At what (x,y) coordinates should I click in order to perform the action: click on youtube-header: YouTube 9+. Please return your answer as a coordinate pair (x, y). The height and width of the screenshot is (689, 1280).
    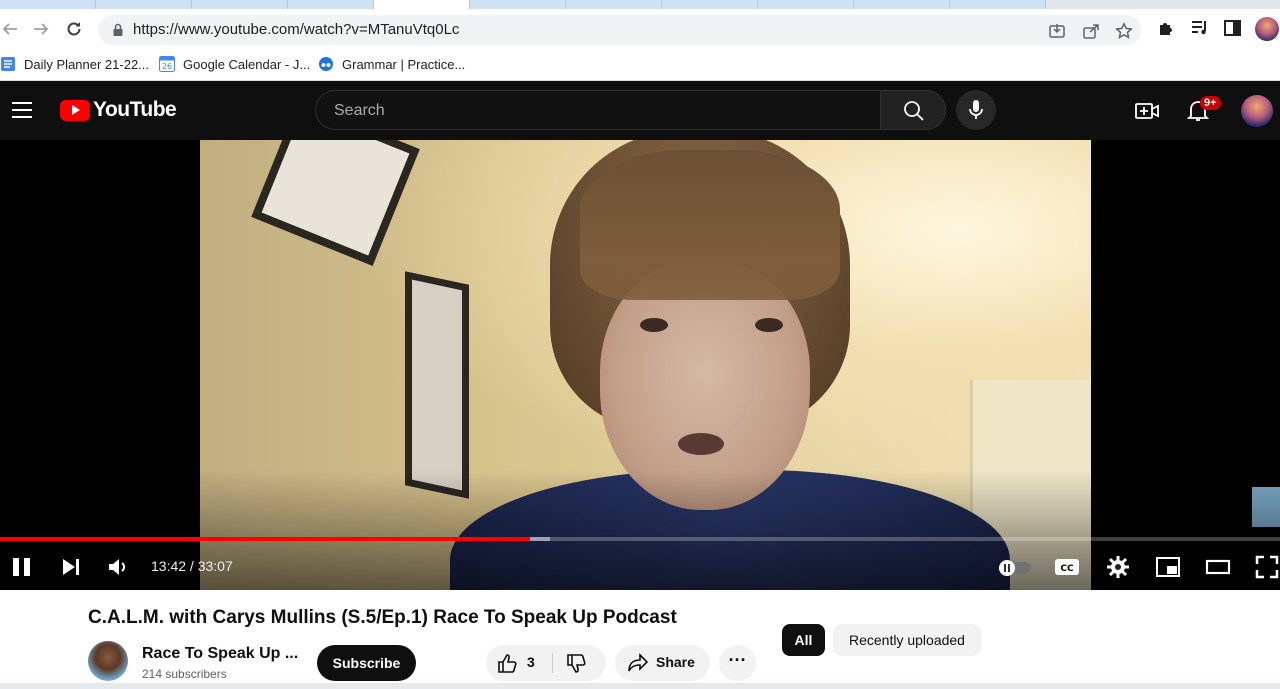
    Looking at the image, I should click on (640, 110).